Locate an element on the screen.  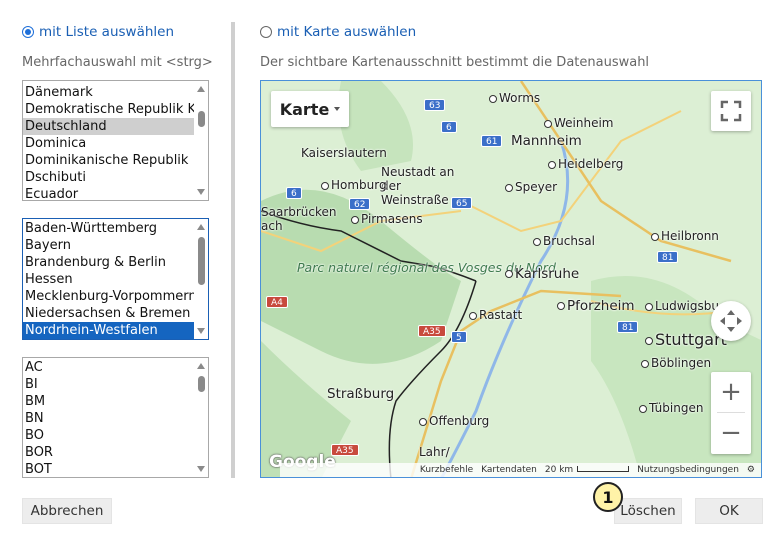
radio-list-mode: mit Liste auswählen is located at coordinates (98, 32).